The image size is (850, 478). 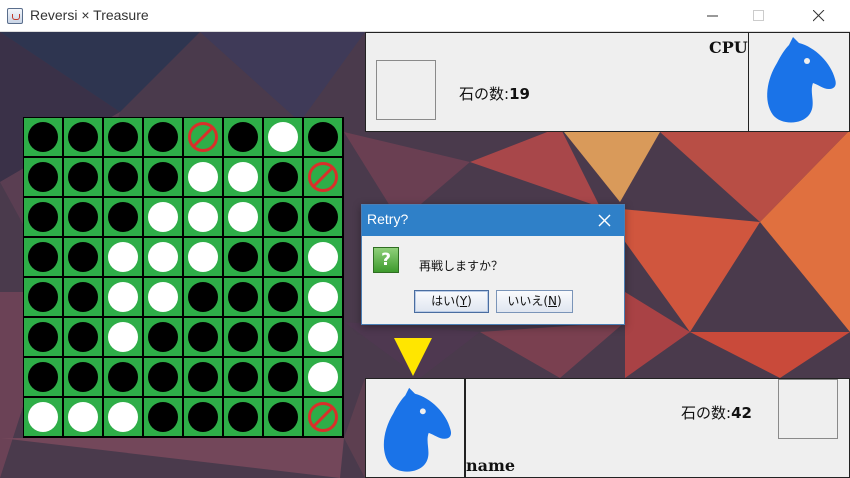 What do you see at coordinates (759, 16) in the screenshot?
I see `maximize-button` at bounding box center [759, 16].